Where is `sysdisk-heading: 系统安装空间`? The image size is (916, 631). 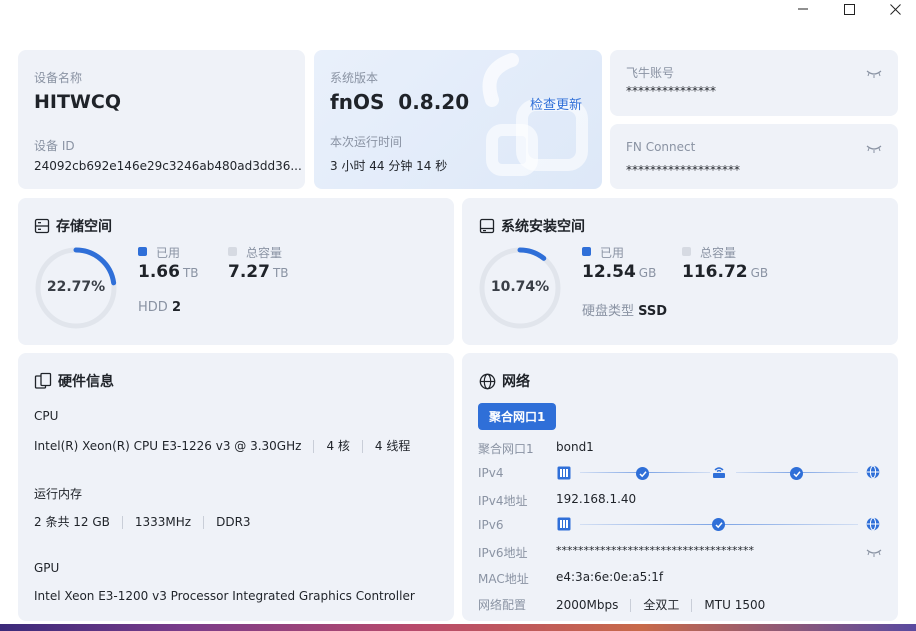 sysdisk-heading: 系统安装空间 is located at coordinates (532, 226).